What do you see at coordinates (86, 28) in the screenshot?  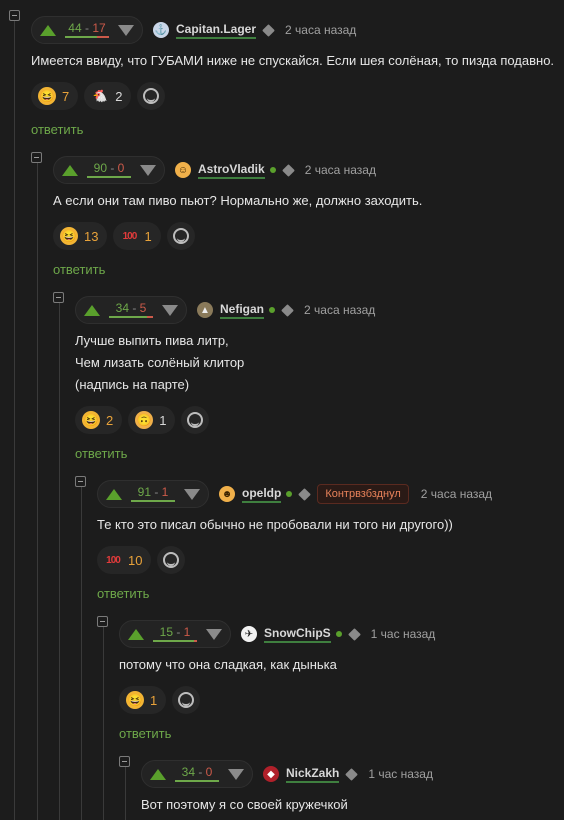 I see `score-text: 44 - 17` at bounding box center [86, 28].